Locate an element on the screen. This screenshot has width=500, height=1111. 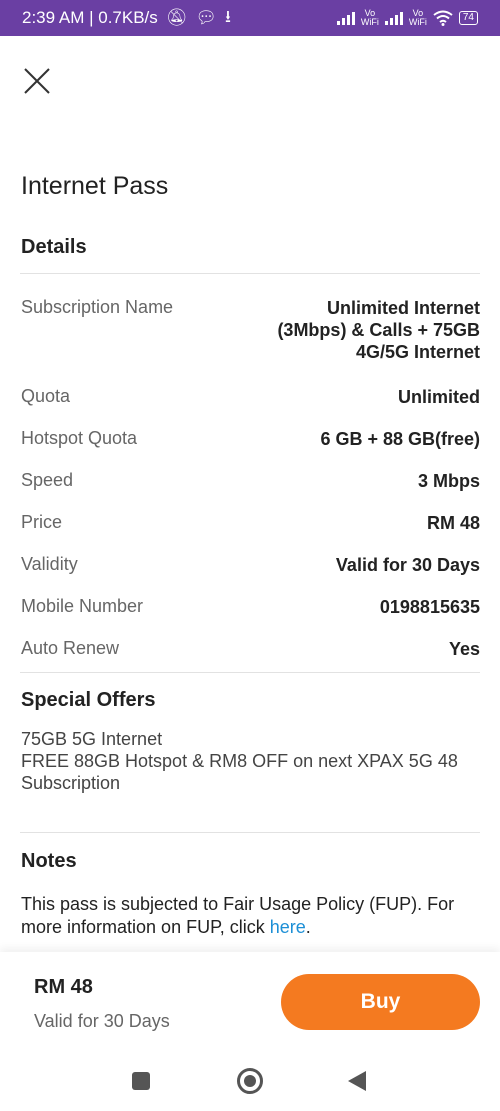
row-label: Speed is located at coordinates (47, 480).